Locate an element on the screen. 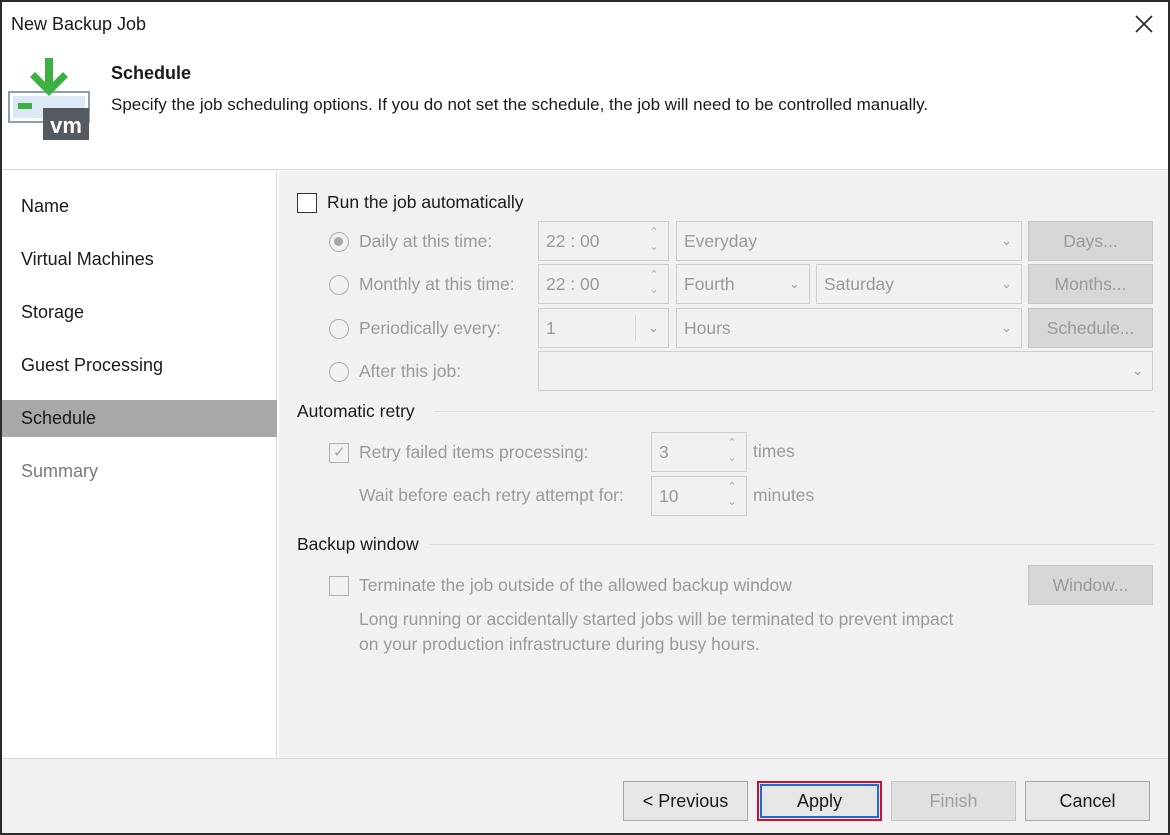 This screenshot has height=835, width=1170. after-job-radio is located at coordinates (339, 372).